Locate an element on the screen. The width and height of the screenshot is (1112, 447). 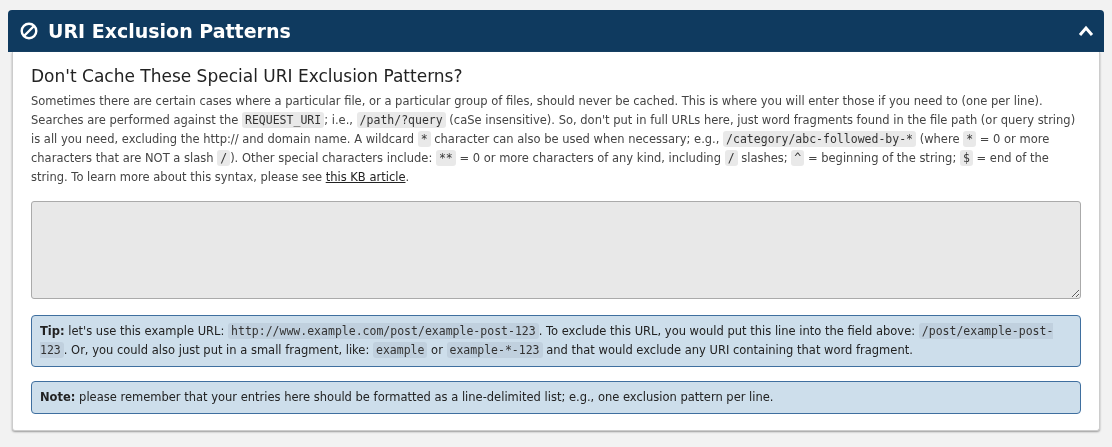
info-callout: Note: please remember that your entries here should be formatted as a line-delimited list; e.g., one exclusion pattern per line. is located at coordinates (556, 397).